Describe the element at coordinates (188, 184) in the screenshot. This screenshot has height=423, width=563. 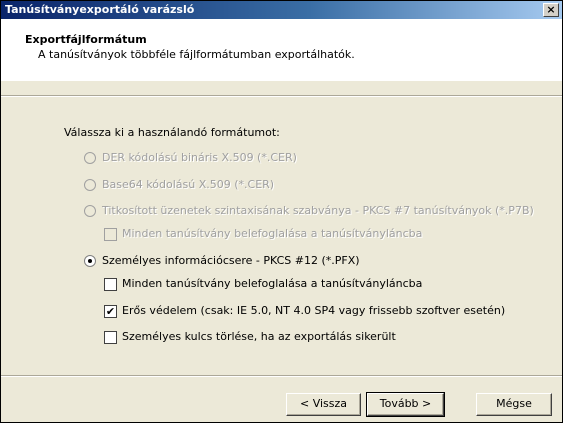
I see `radio-base64-label: Base64 kódolású X.509 (*.CER)` at that location.